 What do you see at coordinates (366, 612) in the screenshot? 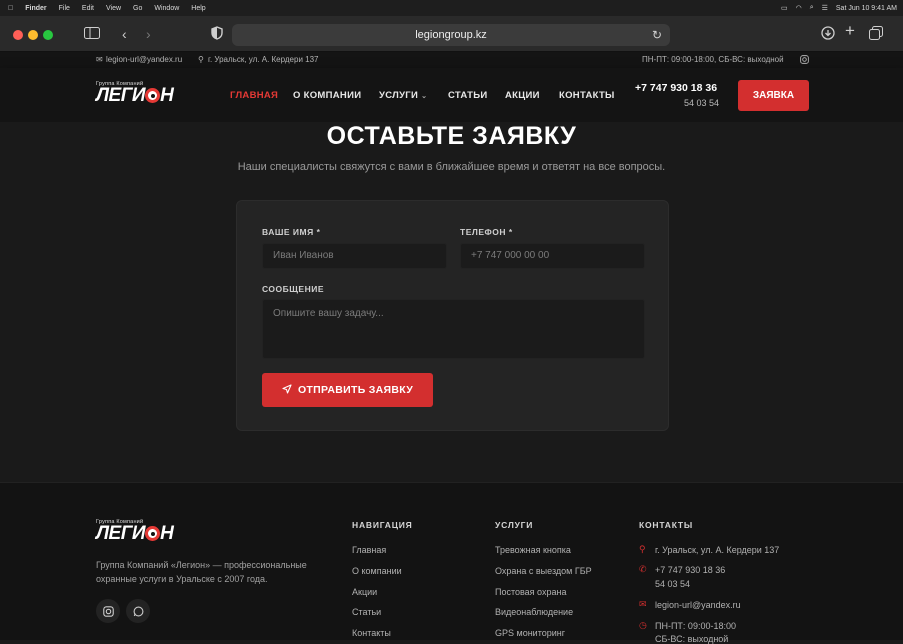
I see `footer-link-articles: Статьи` at bounding box center [366, 612].